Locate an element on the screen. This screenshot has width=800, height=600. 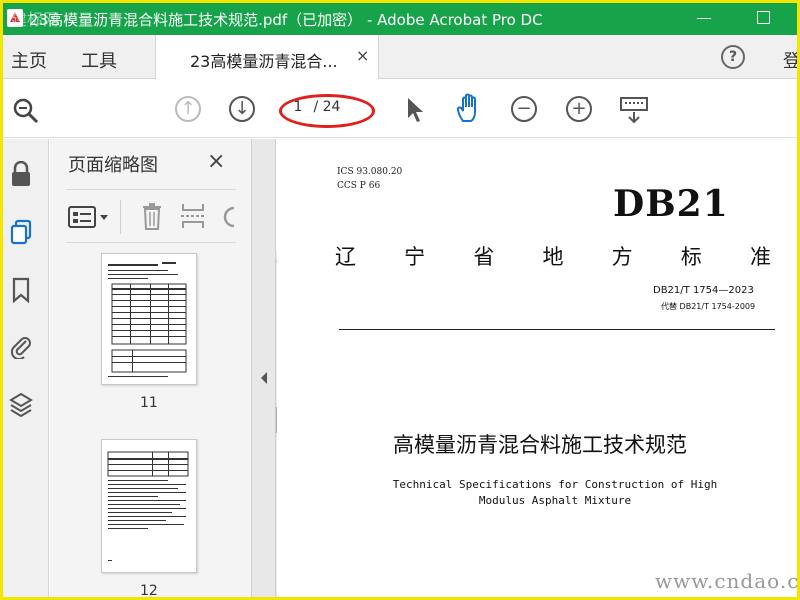
province-char: 宁 is located at coordinates (415, 257).